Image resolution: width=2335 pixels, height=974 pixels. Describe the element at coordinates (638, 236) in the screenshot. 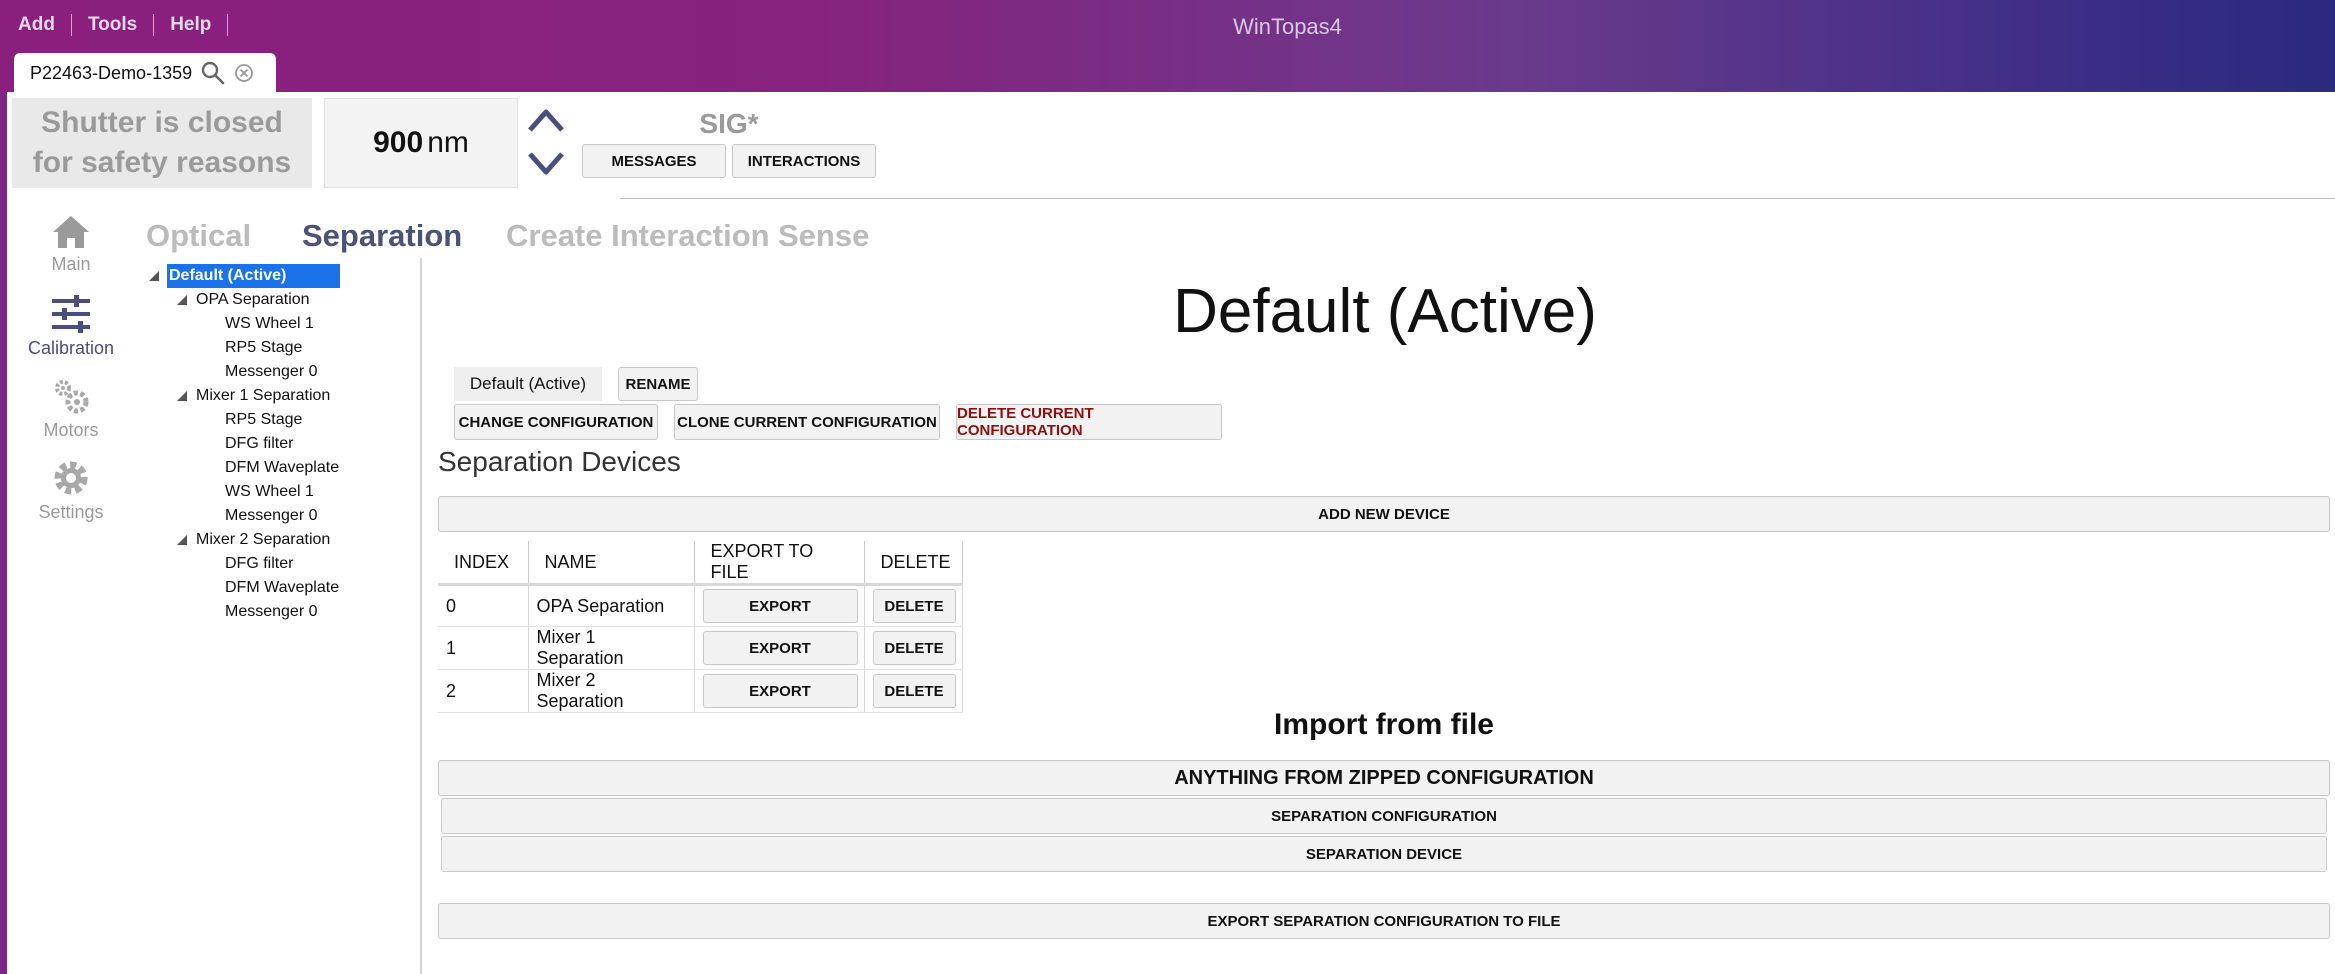

I see `tab-create-interaction: Create Interaction` at that location.